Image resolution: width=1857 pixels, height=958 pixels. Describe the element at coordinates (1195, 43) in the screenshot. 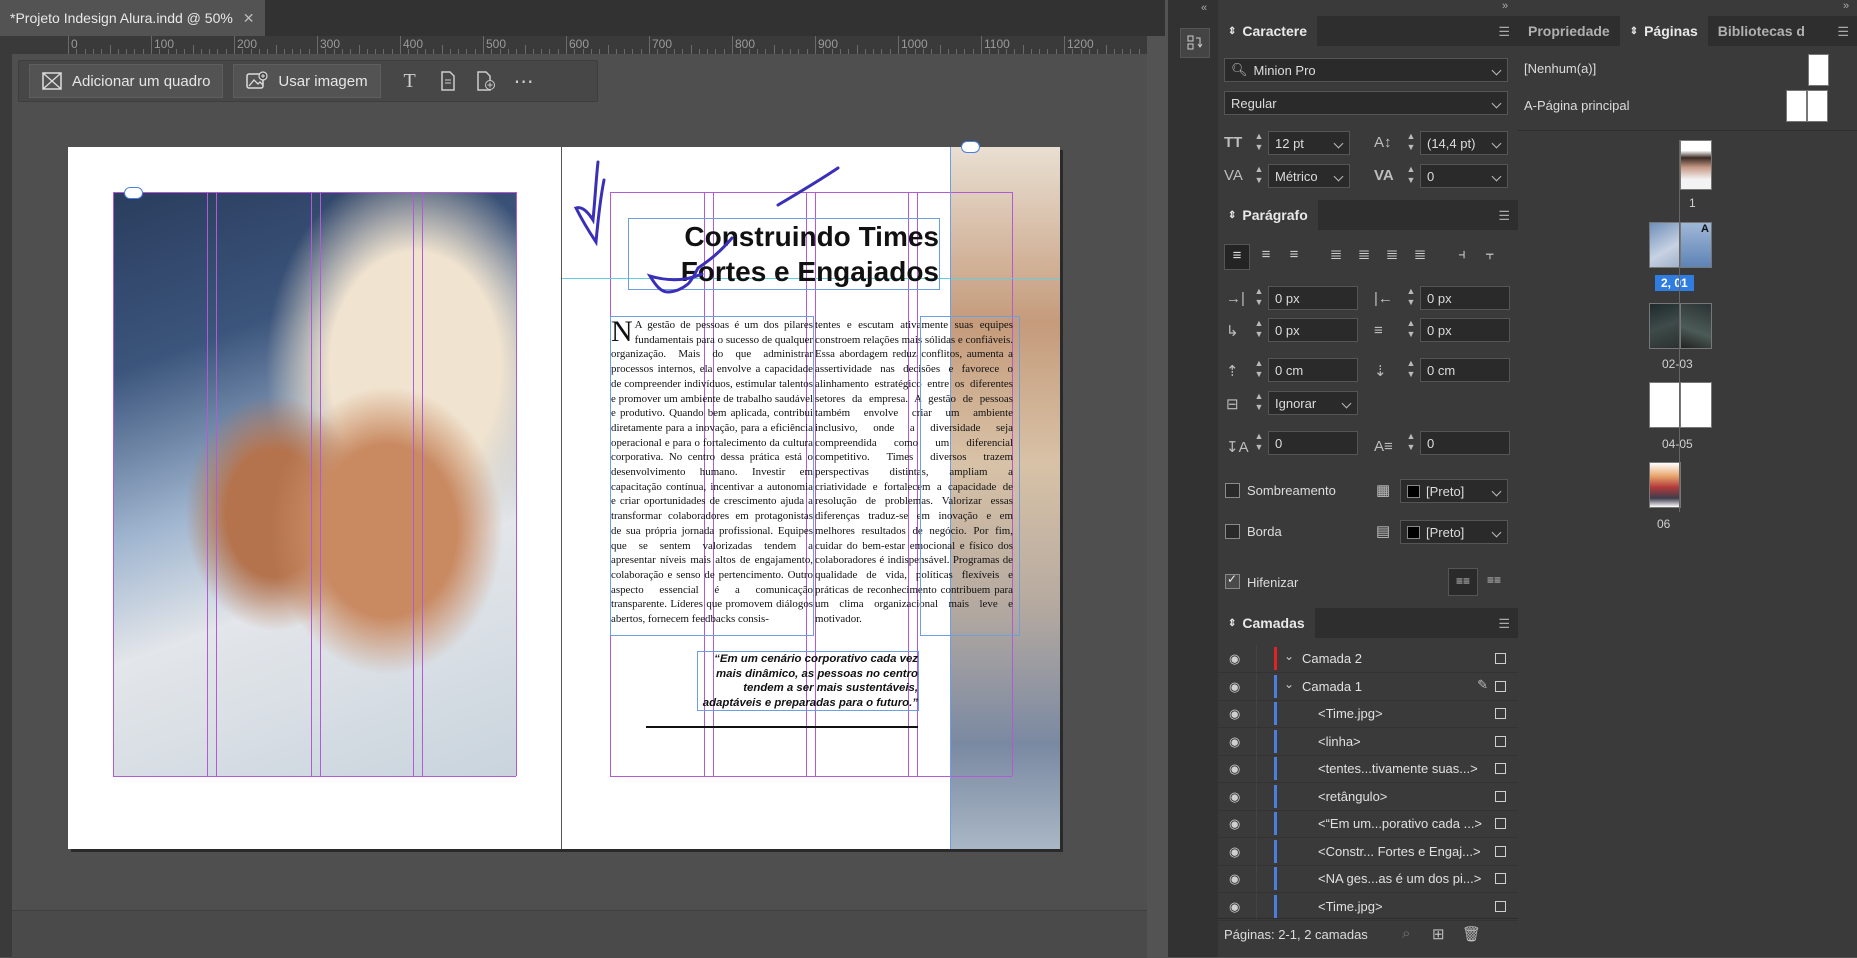

I see `swap-panel-icon` at that location.